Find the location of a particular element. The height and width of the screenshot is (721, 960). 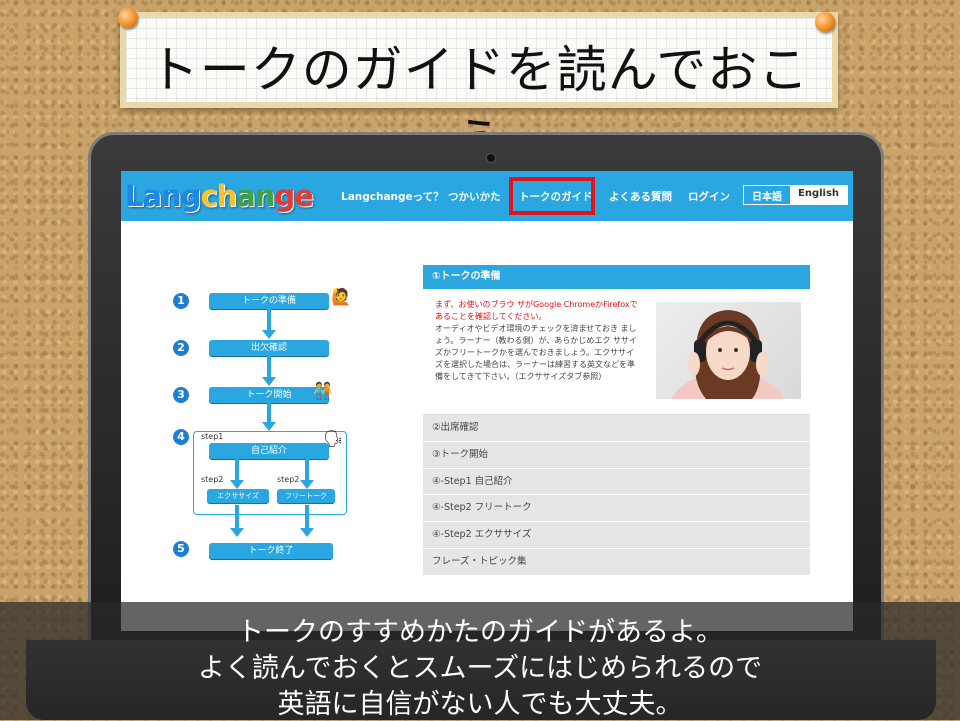

logo: Langchange is located at coordinates (219, 196).